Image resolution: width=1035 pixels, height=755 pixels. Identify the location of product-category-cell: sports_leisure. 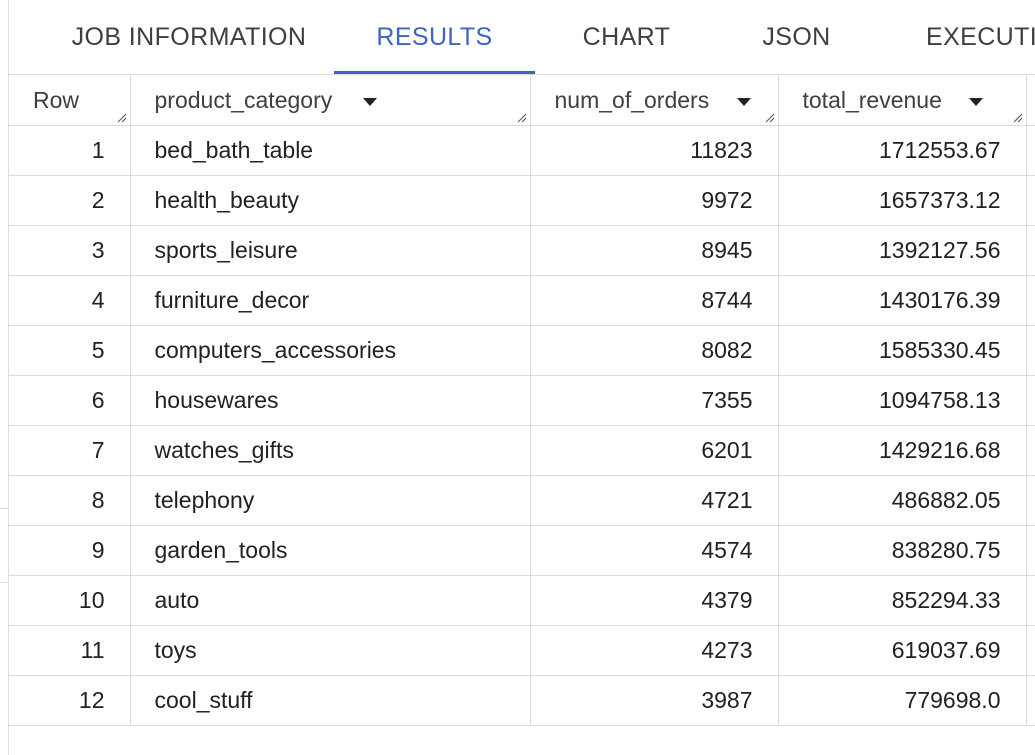
(330, 250).